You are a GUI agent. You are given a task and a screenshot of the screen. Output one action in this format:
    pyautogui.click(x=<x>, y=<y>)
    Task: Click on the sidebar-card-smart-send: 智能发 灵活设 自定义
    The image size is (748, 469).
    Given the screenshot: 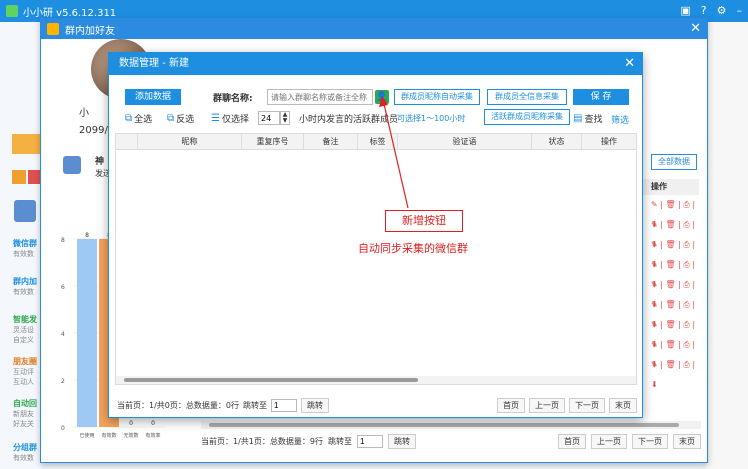 What is the action you would take?
    pyautogui.click(x=28, y=329)
    